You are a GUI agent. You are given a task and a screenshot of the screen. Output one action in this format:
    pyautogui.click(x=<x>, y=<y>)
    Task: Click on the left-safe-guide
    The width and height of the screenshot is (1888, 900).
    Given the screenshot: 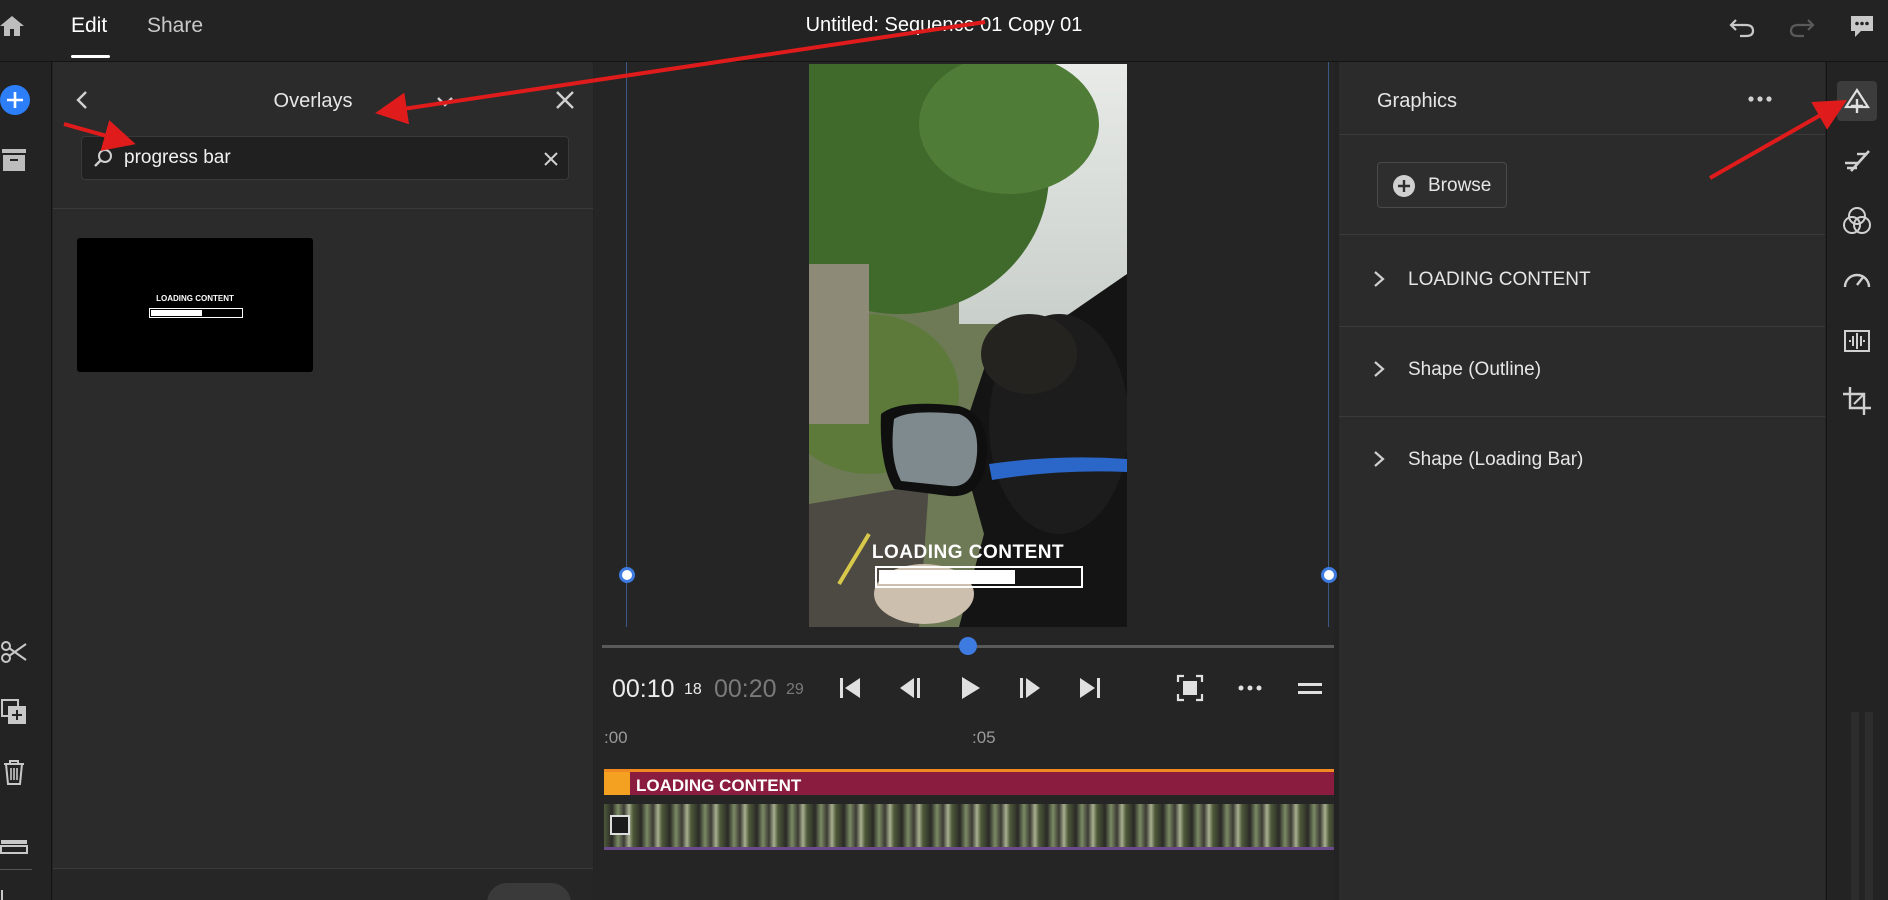 What is the action you would take?
    pyautogui.click(x=626, y=344)
    